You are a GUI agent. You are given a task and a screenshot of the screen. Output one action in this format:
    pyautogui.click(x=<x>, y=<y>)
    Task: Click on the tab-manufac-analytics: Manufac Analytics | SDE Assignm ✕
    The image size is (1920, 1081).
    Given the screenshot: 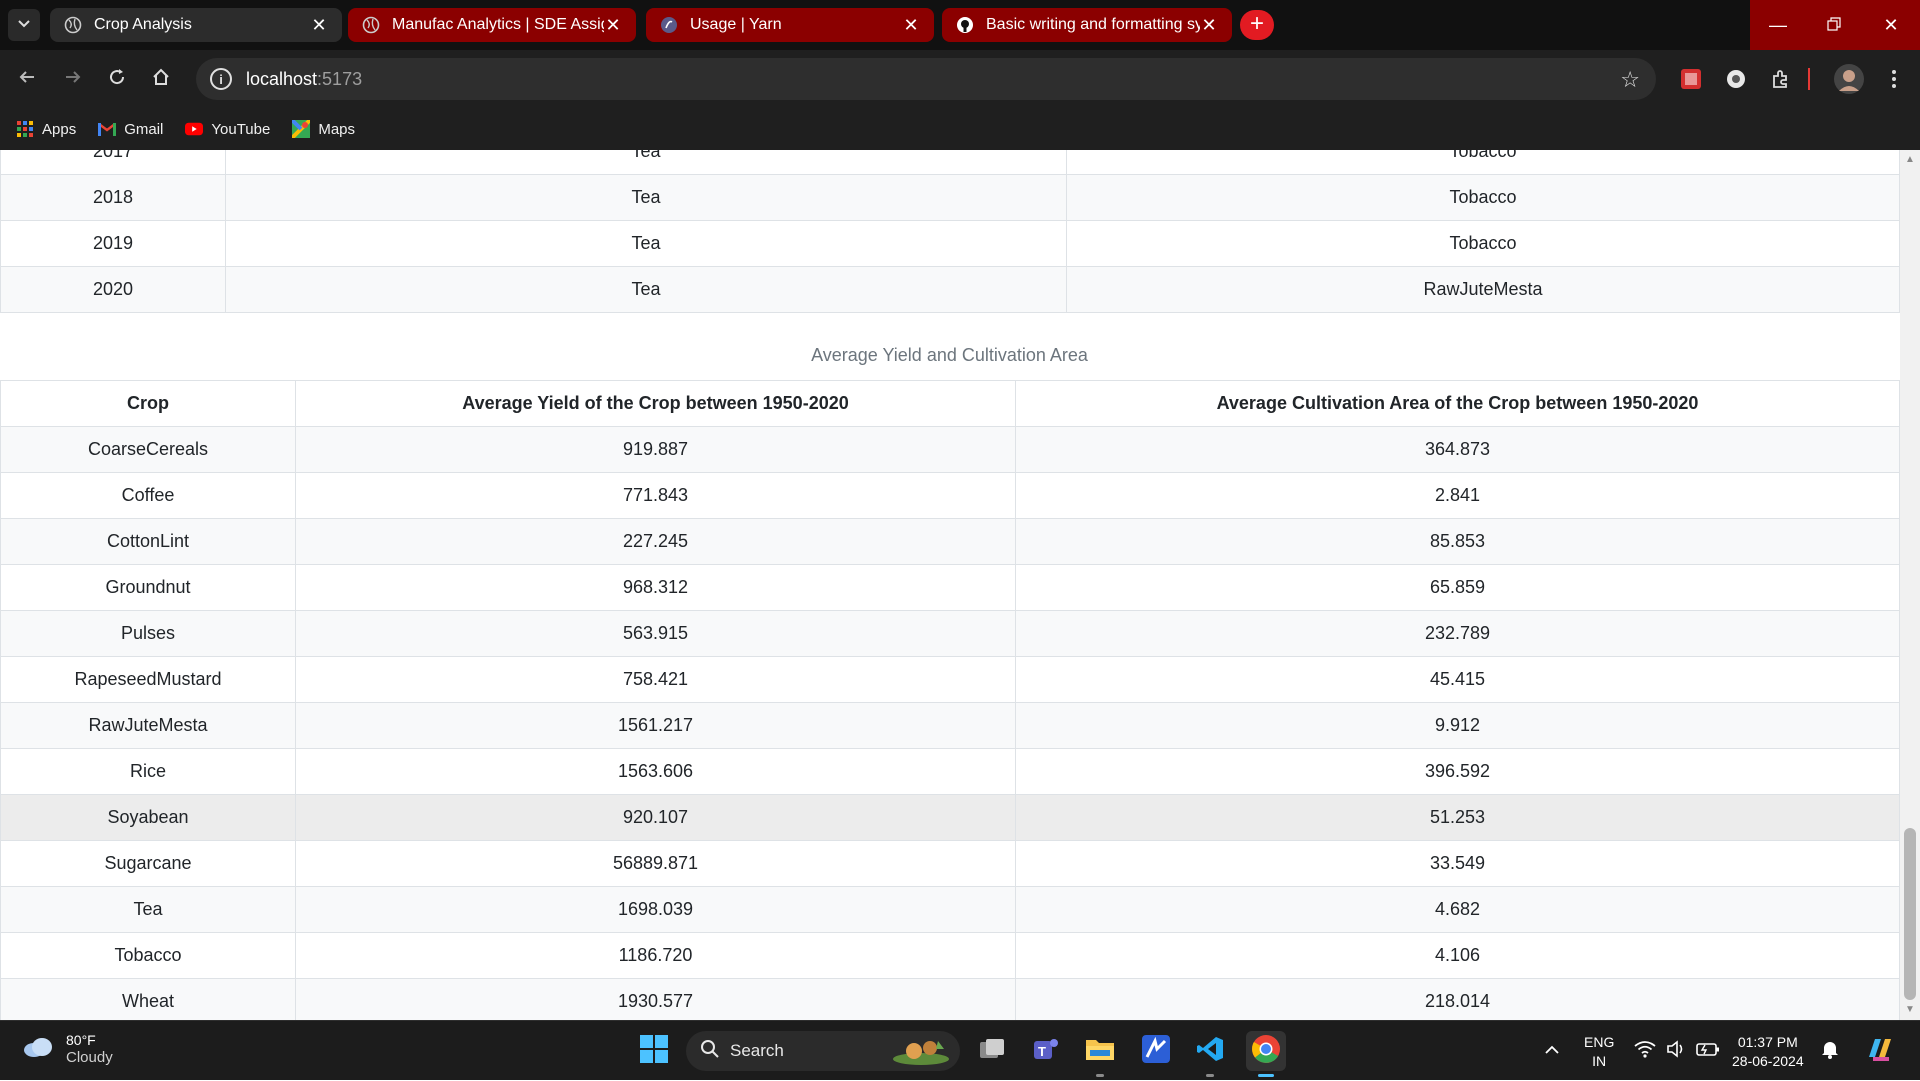 What is the action you would take?
    pyautogui.click(x=492, y=25)
    